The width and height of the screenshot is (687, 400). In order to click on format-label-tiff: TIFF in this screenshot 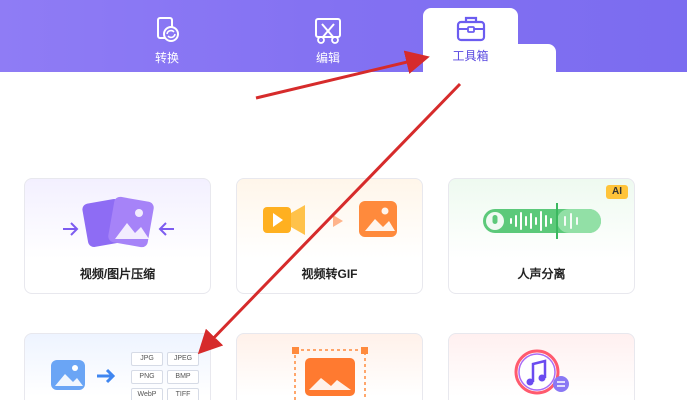, I will do `click(183, 394)`.